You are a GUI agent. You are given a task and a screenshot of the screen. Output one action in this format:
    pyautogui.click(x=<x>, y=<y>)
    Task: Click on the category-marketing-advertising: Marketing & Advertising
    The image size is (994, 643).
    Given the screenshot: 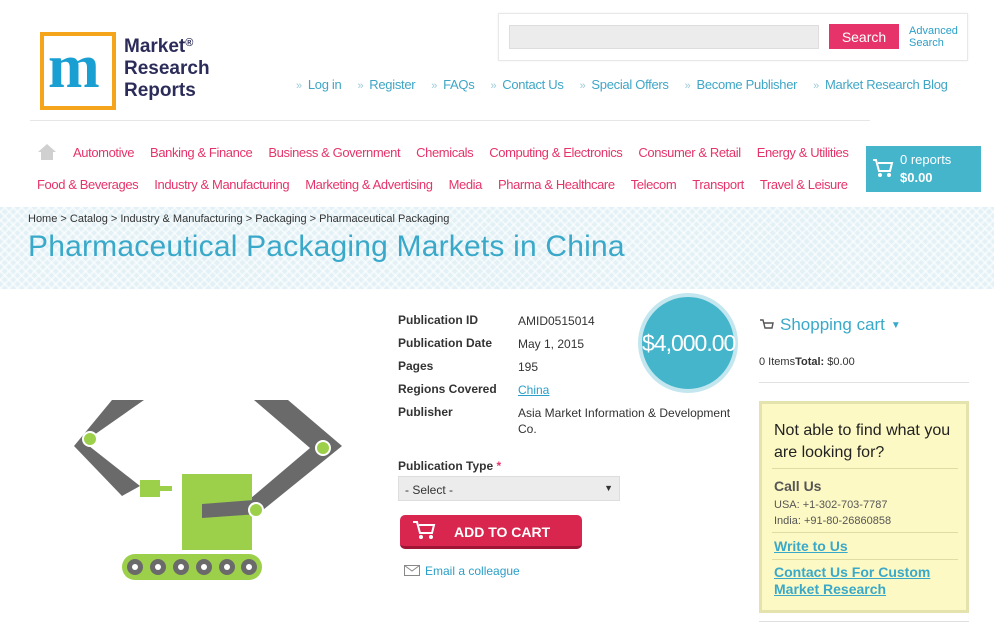 What is the action you would take?
    pyautogui.click(x=369, y=184)
    